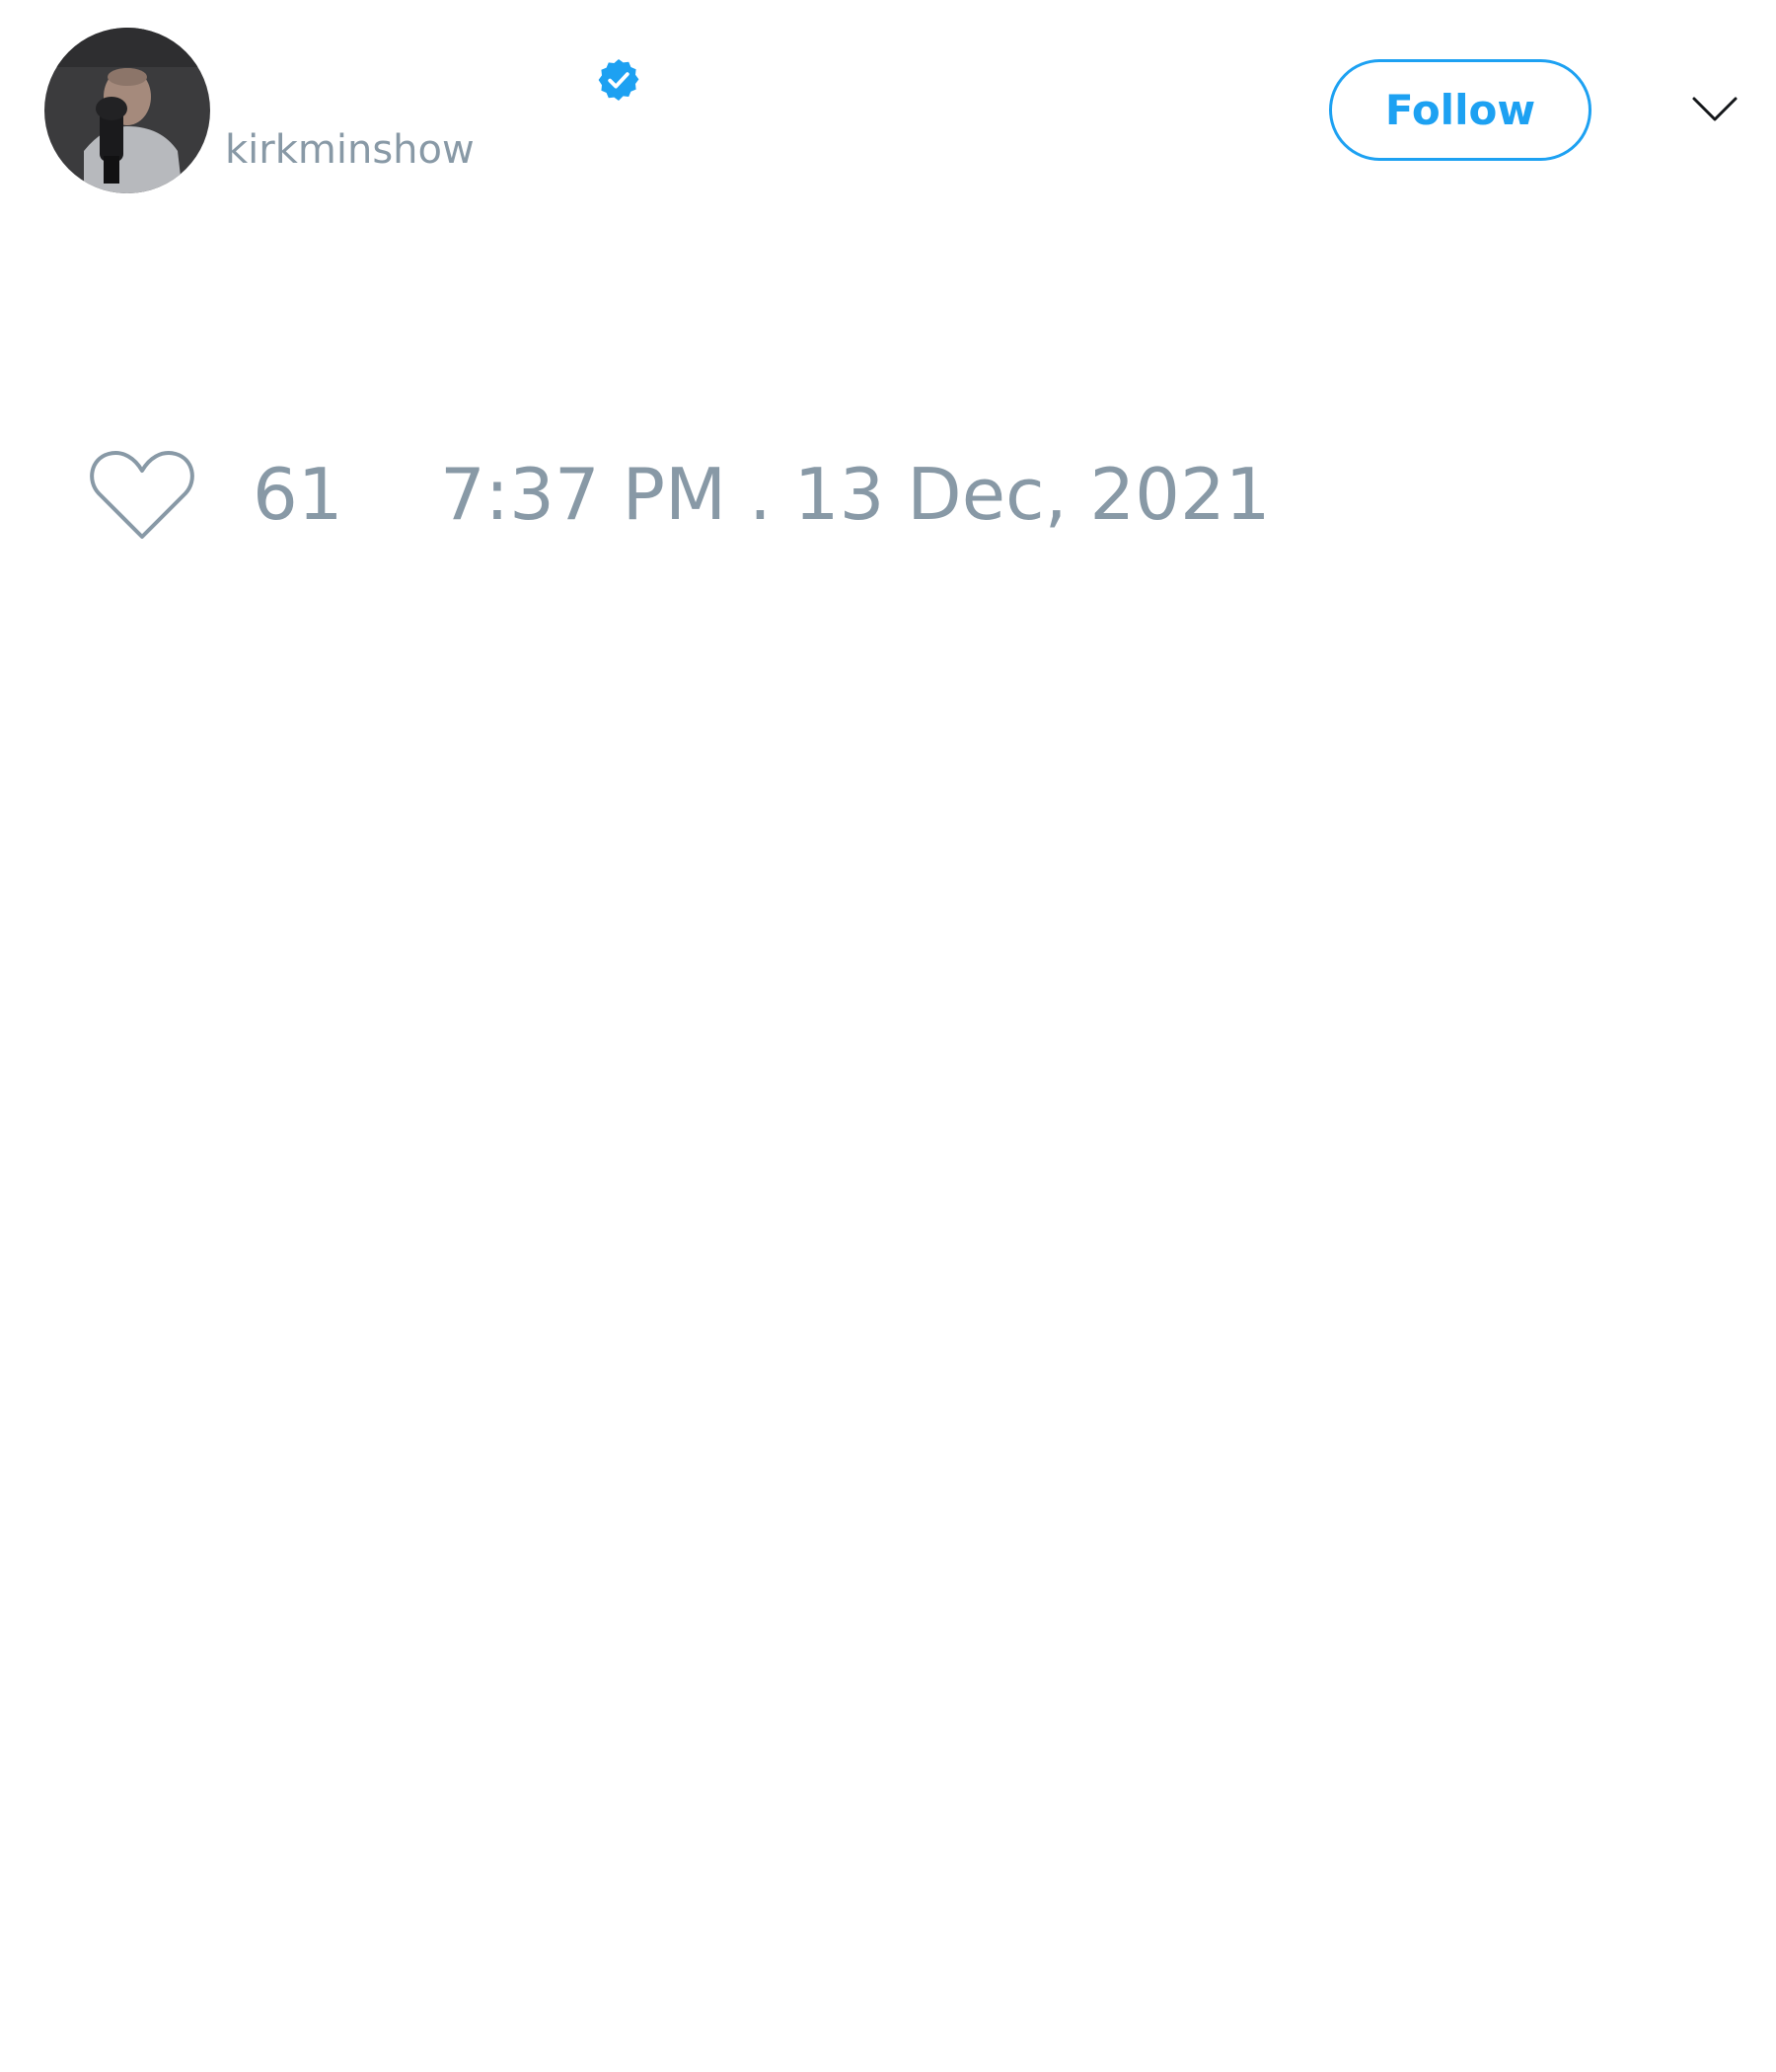  I want to click on tweet-timestamp: 7:37 PM . 13 Dec, 2021, so click(855, 495).